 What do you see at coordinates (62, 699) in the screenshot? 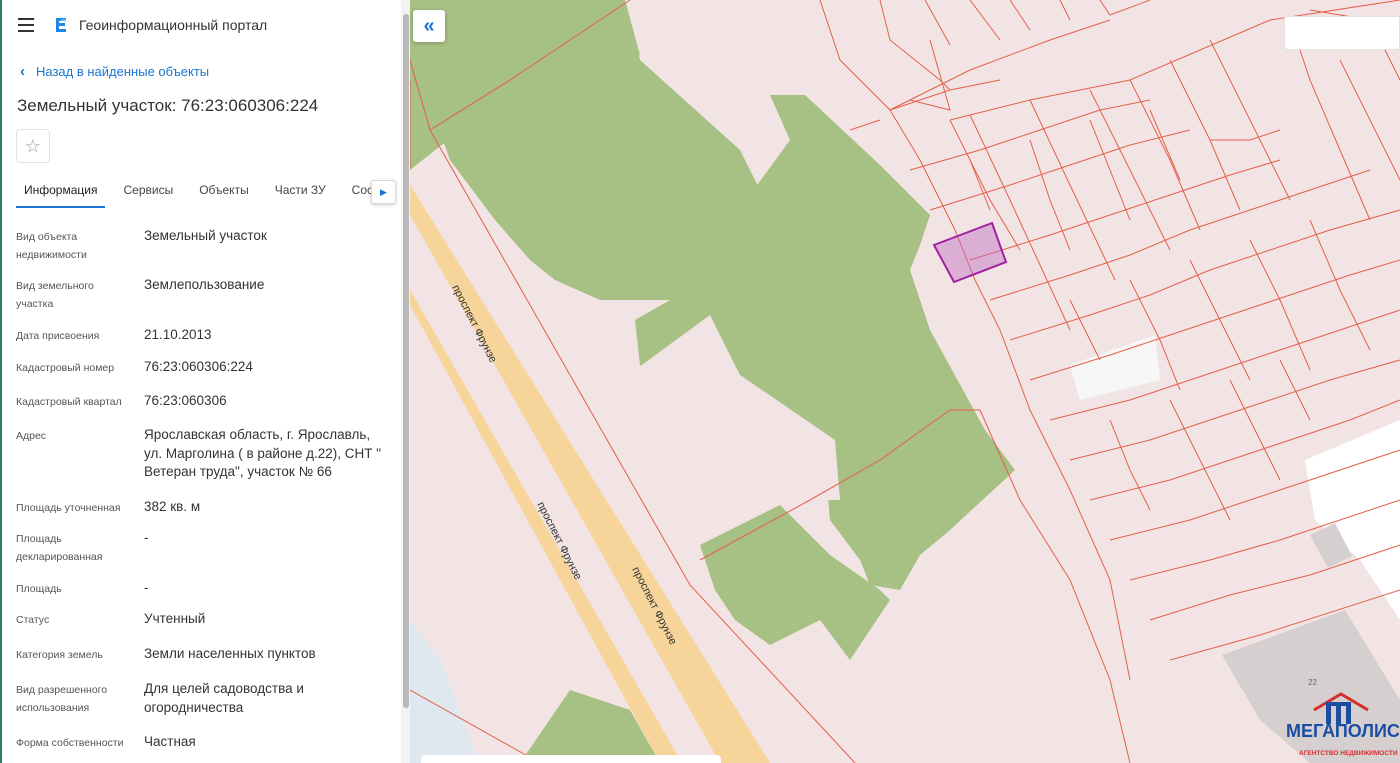
I see `property-label: Вид разрешенного использования` at bounding box center [62, 699].